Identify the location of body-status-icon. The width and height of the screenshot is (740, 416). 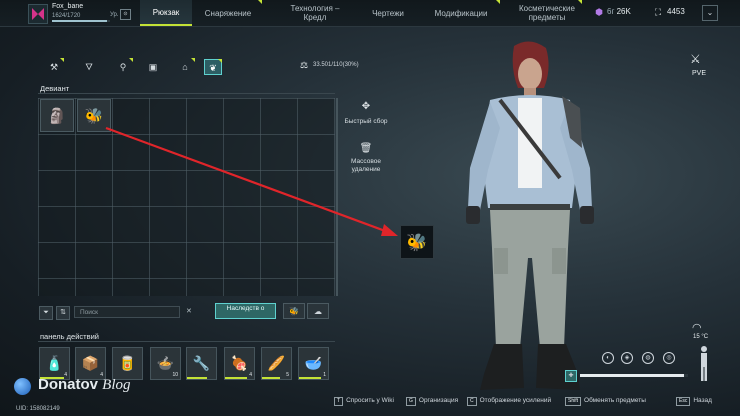
(704, 364).